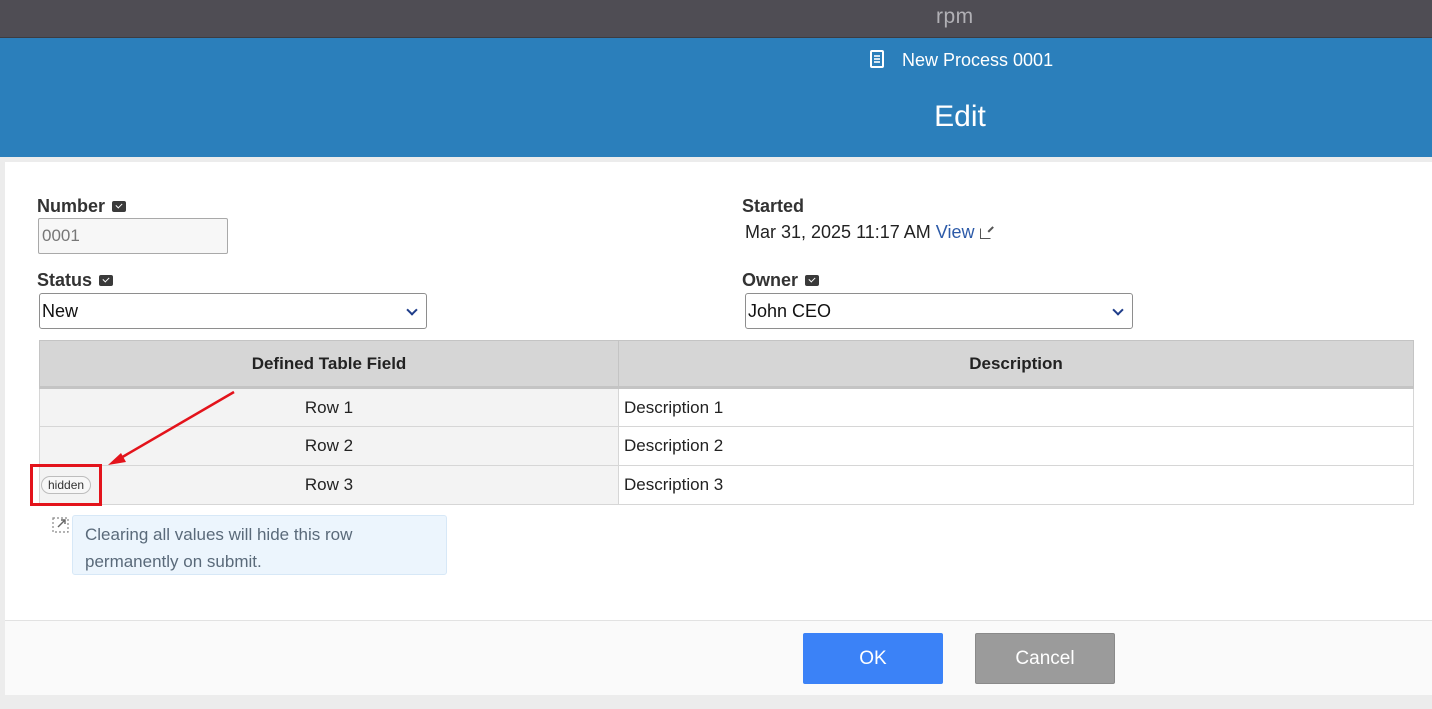  What do you see at coordinates (718, 657) in the screenshot?
I see `form-footer: OK Cancel` at bounding box center [718, 657].